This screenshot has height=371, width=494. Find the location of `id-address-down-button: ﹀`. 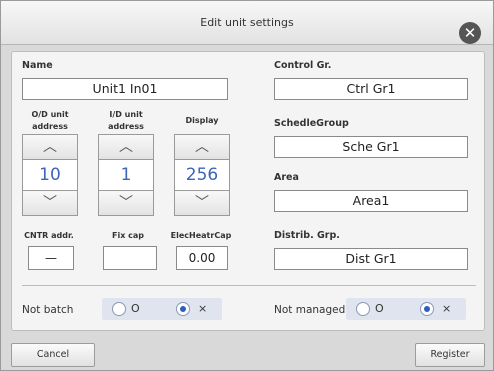

id-address-down-button: ﹀ is located at coordinates (126, 203).